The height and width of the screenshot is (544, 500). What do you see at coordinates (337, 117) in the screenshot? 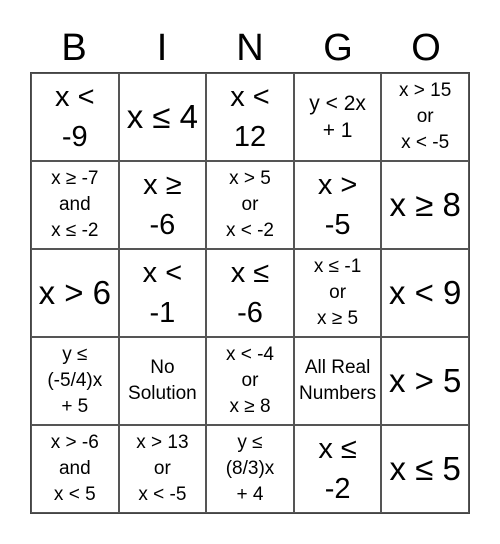
I see `bingo-cell: y < 2x + 1` at bounding box center [337, 117].